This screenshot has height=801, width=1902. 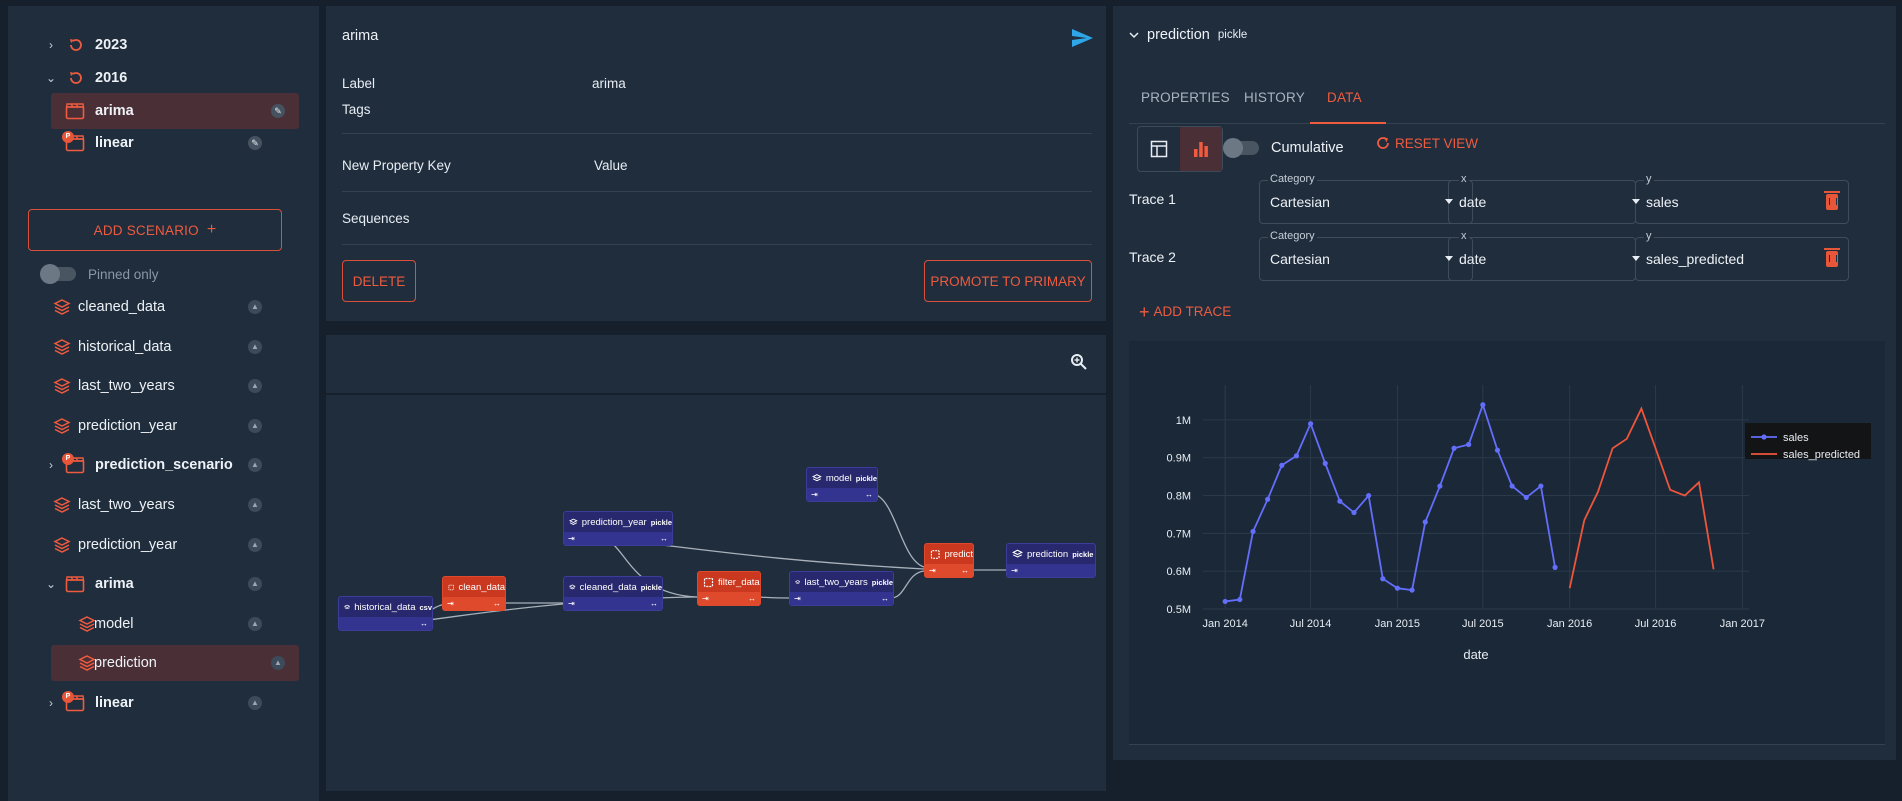 I want to click on dag-node-historical_data: historical_data csv ↔, so click(x=385, y=613).